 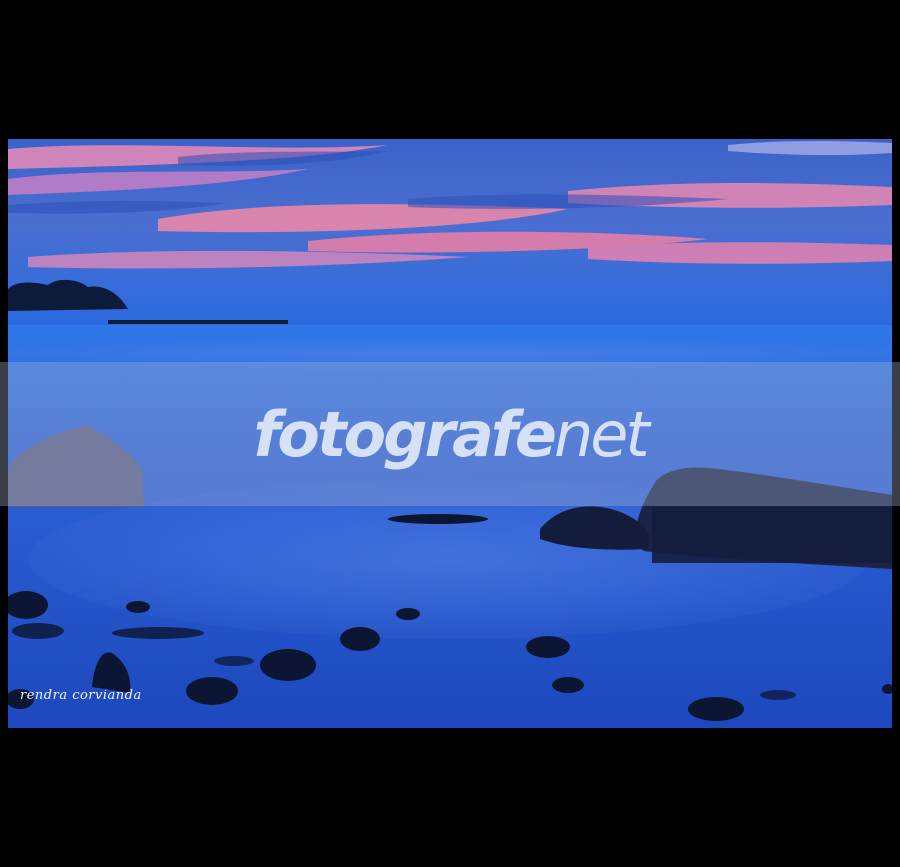 I want to click on watermark-suffix: net, so click(x=601, y=434).